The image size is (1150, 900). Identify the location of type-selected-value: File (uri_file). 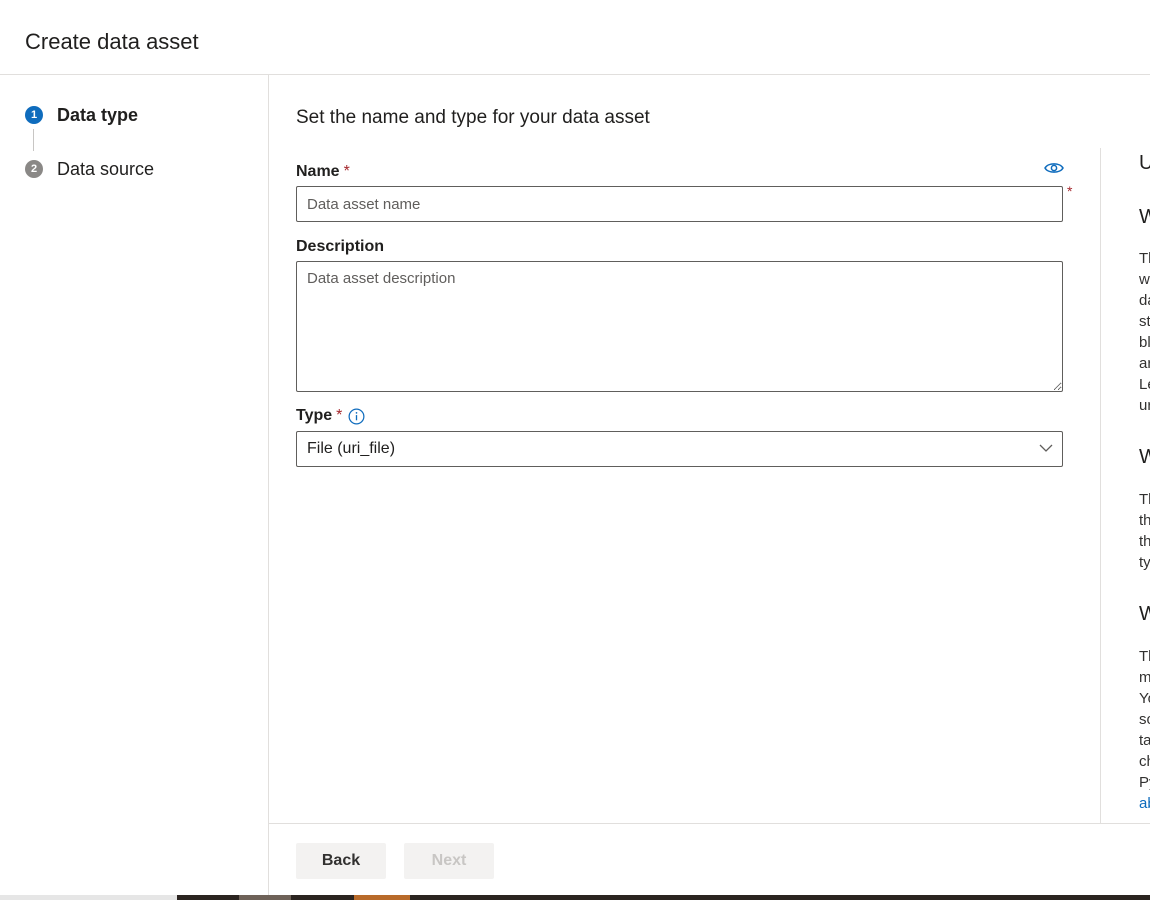
(351, 448).